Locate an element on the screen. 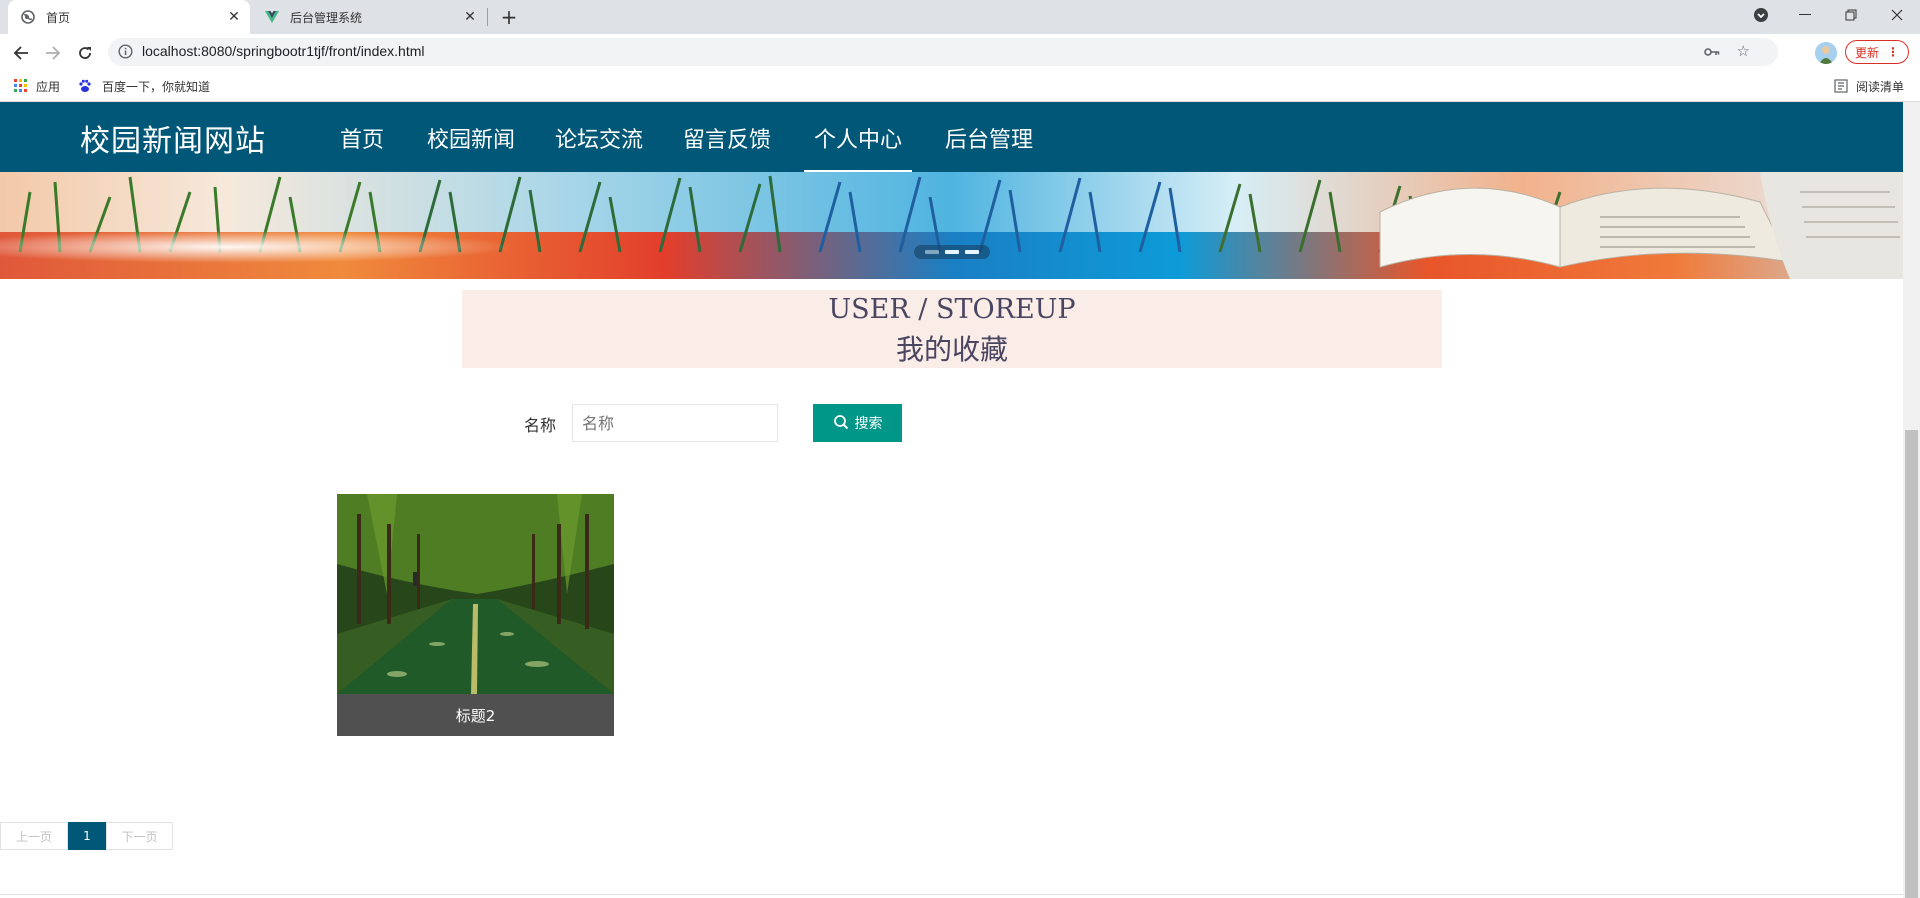 The height and width of the screenshot is (898, 1920). section-title-box: USER / STOREUP 我的收藏 is located at coordinates (952, 329).